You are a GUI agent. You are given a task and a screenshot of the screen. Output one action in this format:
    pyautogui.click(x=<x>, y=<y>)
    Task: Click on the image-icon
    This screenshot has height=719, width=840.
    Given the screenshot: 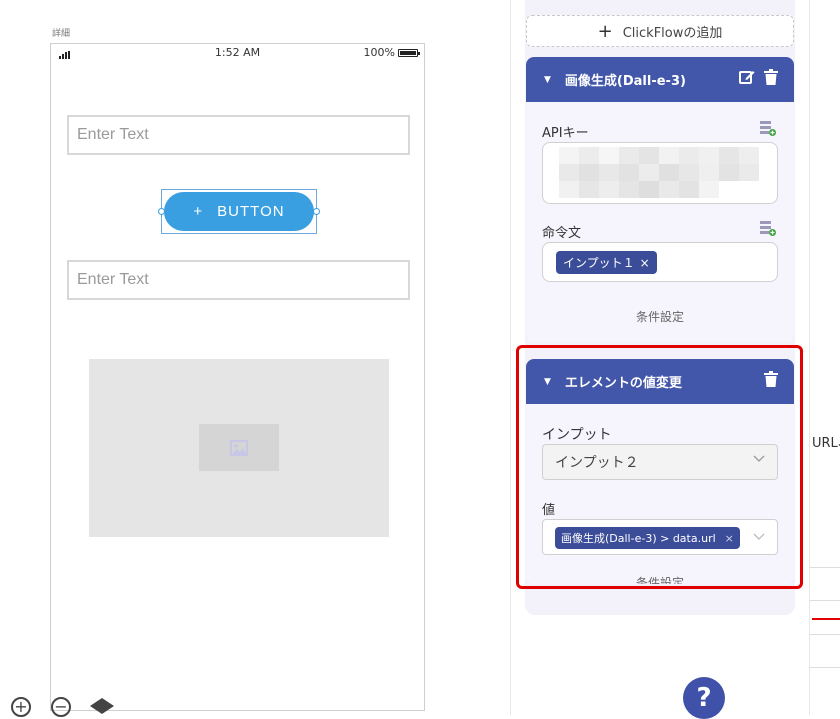 What is the action you would take?
    pyautogui.click(x=239, y=447)
    